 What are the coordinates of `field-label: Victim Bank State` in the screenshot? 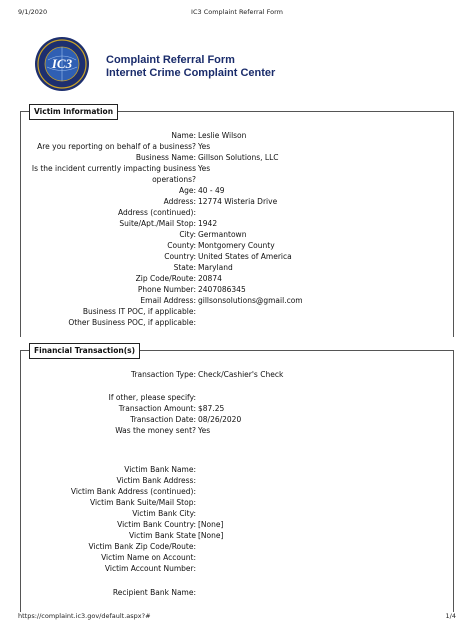 It's located at (162, 535).